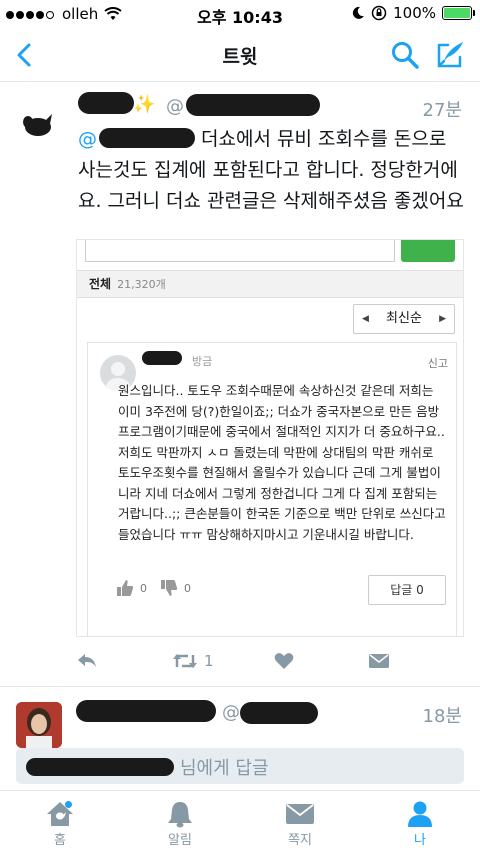 This screenshot has width=480, height=854. I want to click on tab-notifications-label: 알림, so click(180, 840).